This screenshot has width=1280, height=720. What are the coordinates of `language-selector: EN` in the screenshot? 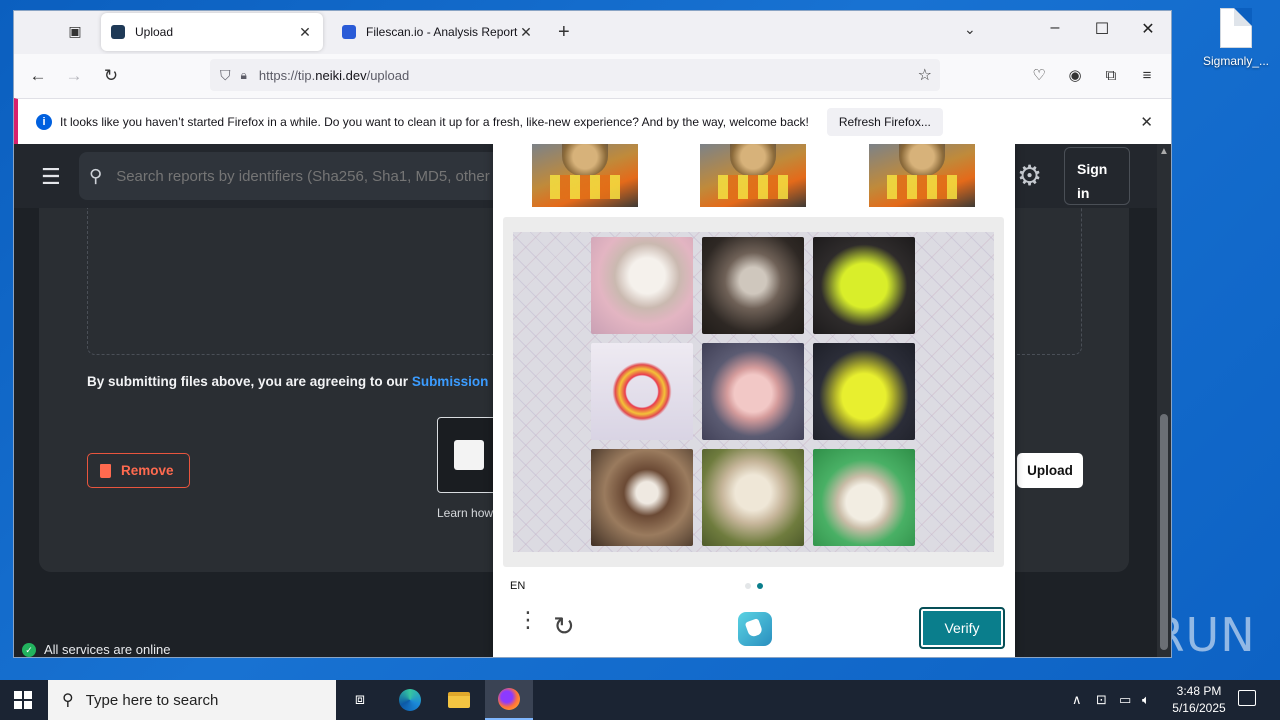 It's located at (517, 586).